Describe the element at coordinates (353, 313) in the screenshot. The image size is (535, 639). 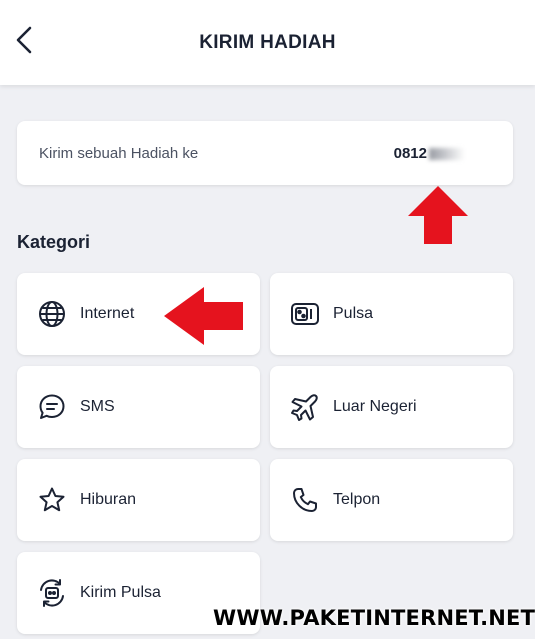
I see `category-label: Pulsa` at that location.